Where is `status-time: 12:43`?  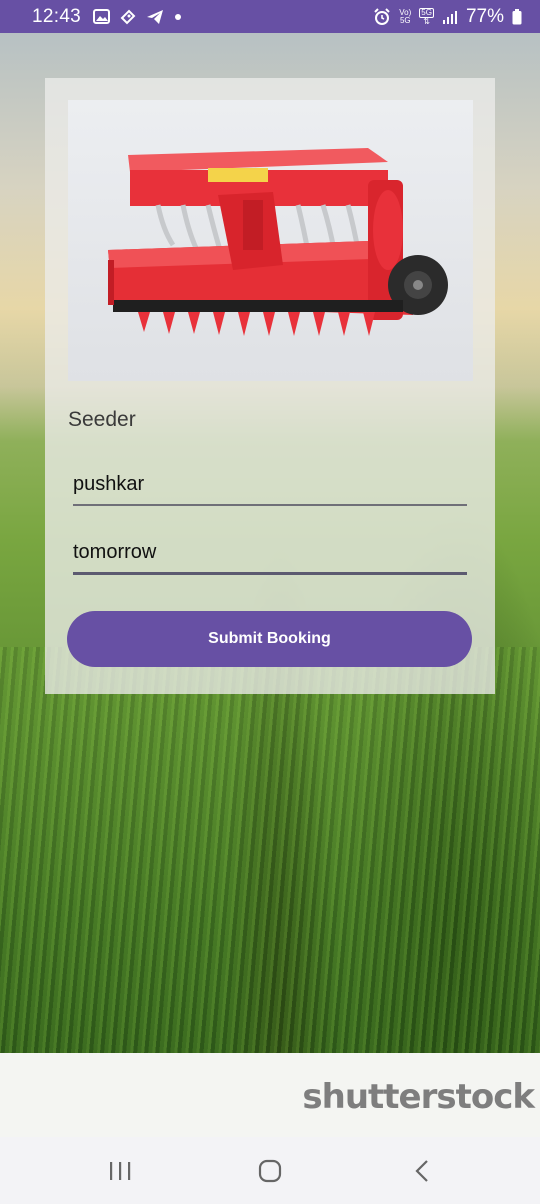 status-time: 12:43 is located at coordinates (57, 16).